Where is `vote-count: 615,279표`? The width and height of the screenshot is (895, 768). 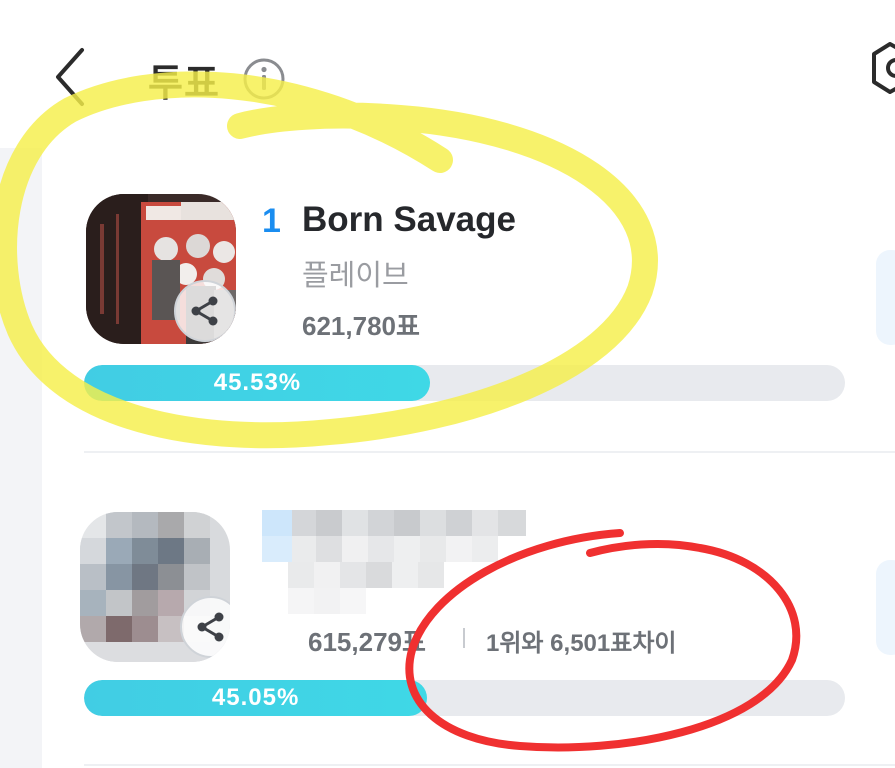
vote-count: 615,279표 is located at coordinates (367, 642).